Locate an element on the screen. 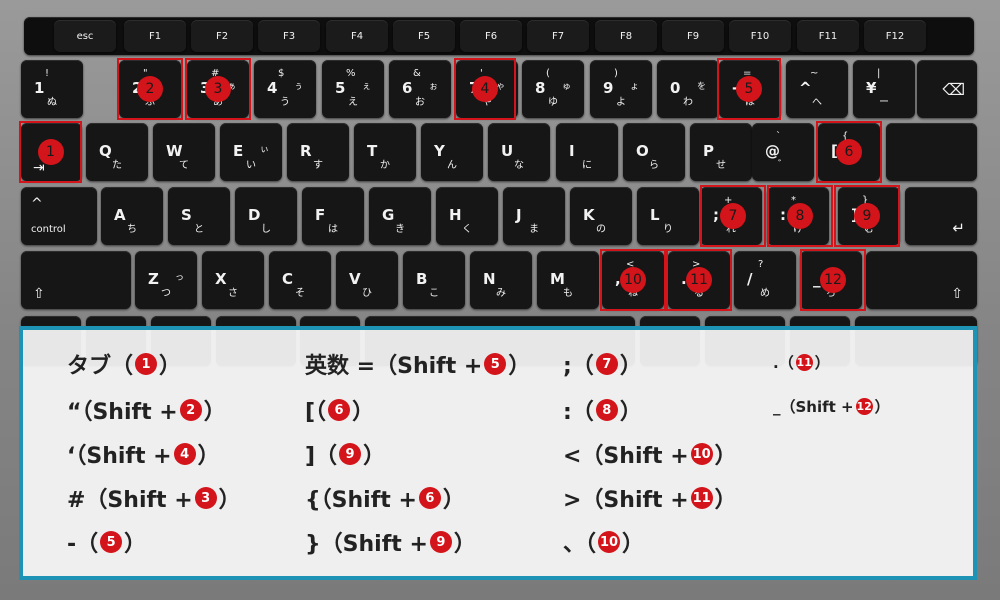 Image resolution: width=1000 pixels, height=600 pixels. key-i: Iに is located at coordinates (587, 152).